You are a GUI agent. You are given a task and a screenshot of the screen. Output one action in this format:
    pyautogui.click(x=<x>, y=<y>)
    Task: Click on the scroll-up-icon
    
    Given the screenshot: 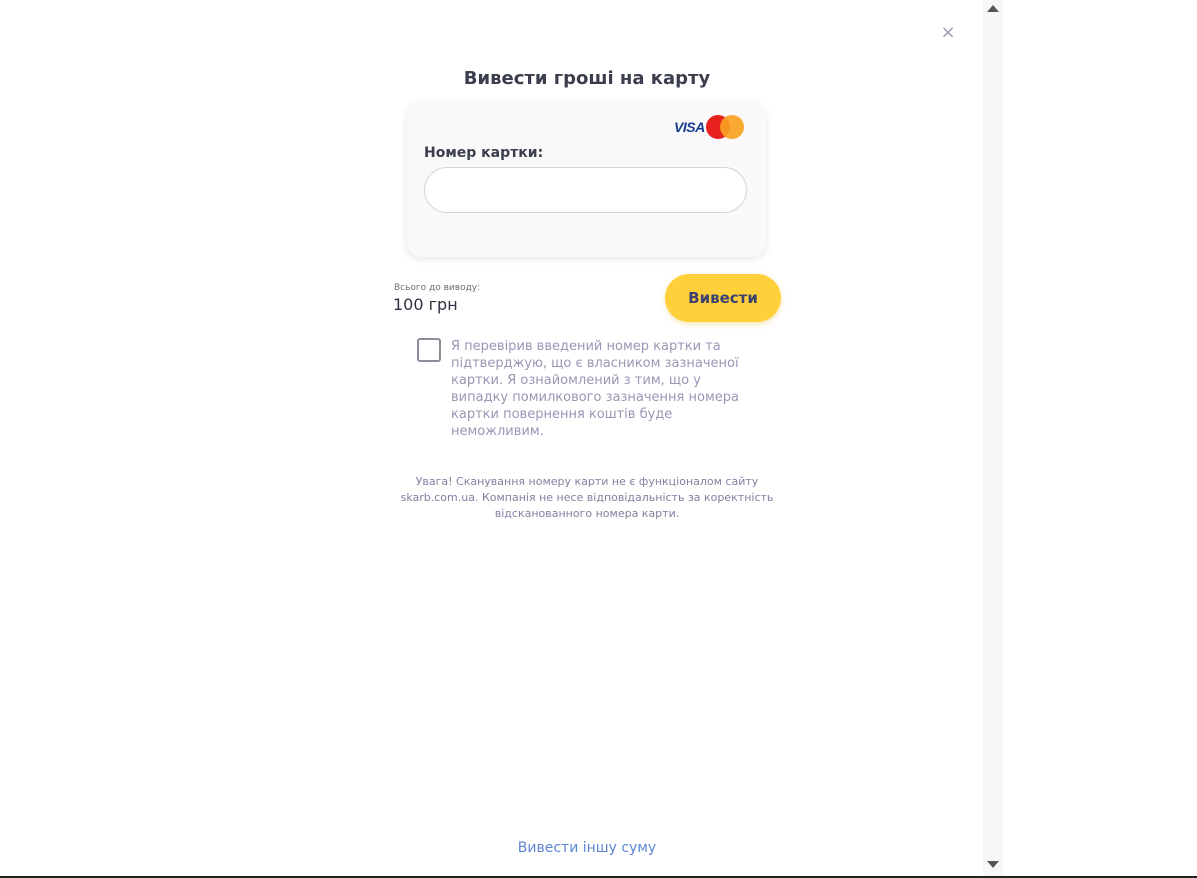 What is the action you would take?
    pyautogui.click(x=993, y=8)
    